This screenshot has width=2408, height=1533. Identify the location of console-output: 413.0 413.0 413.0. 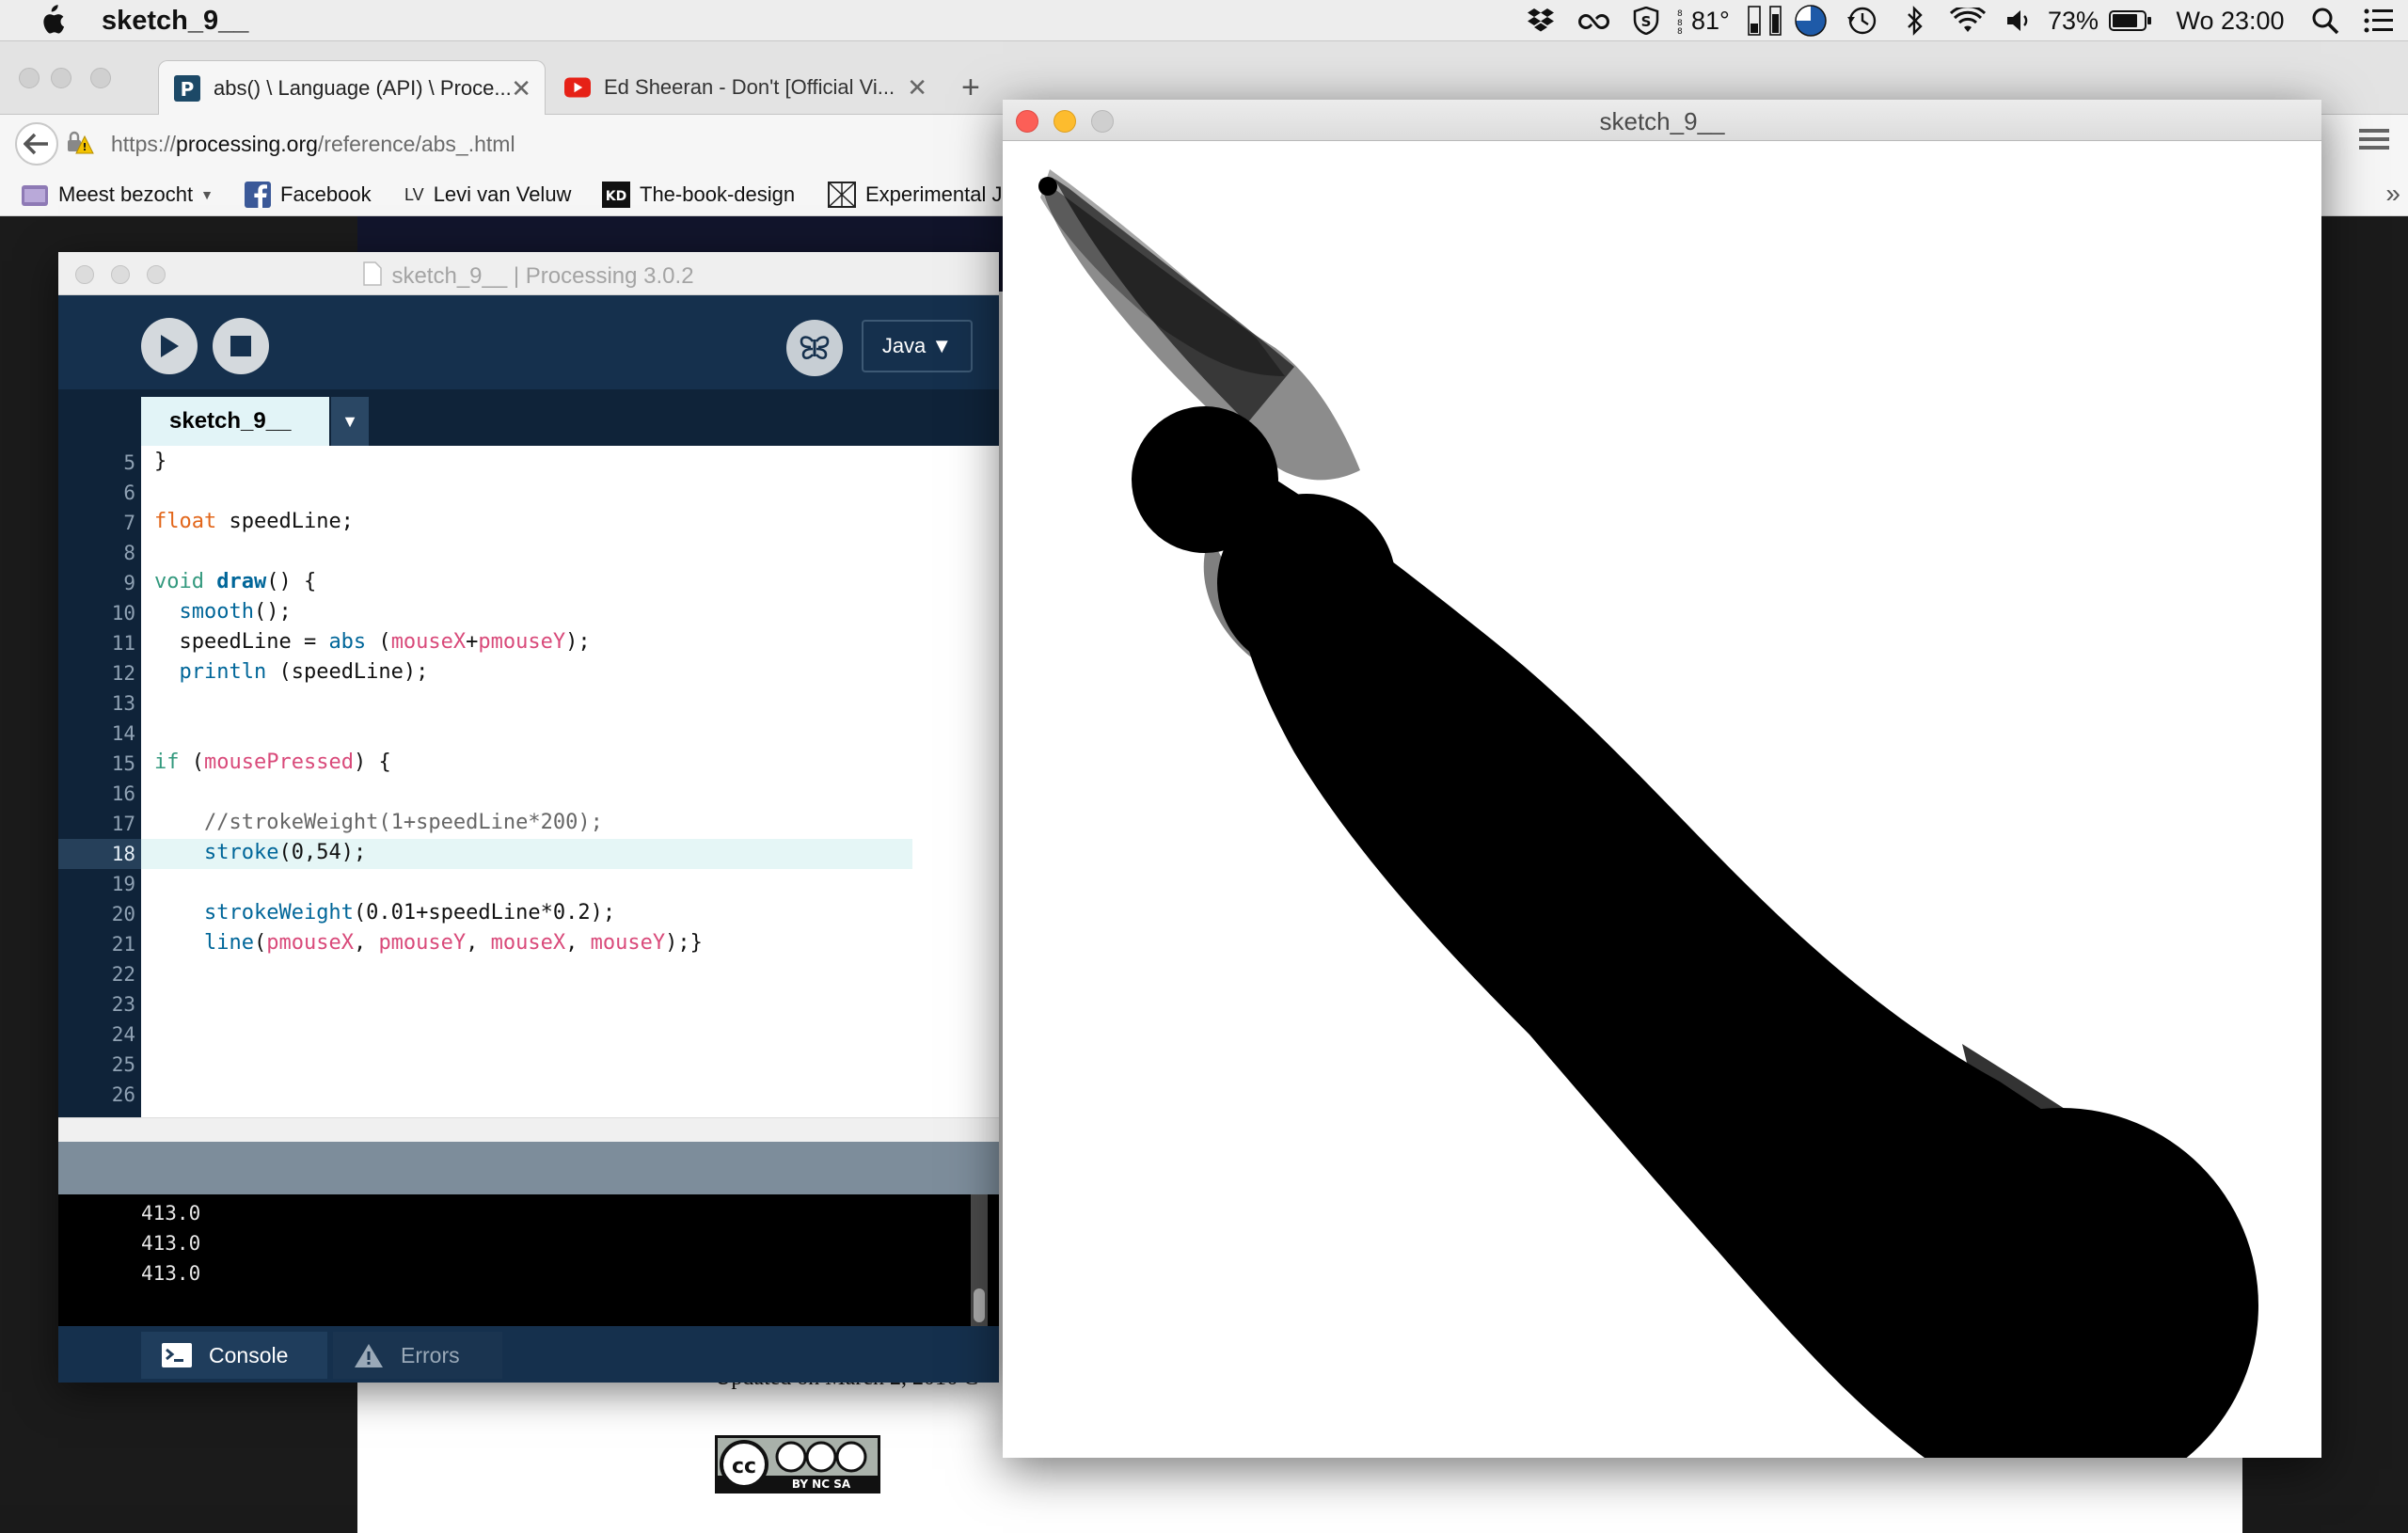
(528, 1260).